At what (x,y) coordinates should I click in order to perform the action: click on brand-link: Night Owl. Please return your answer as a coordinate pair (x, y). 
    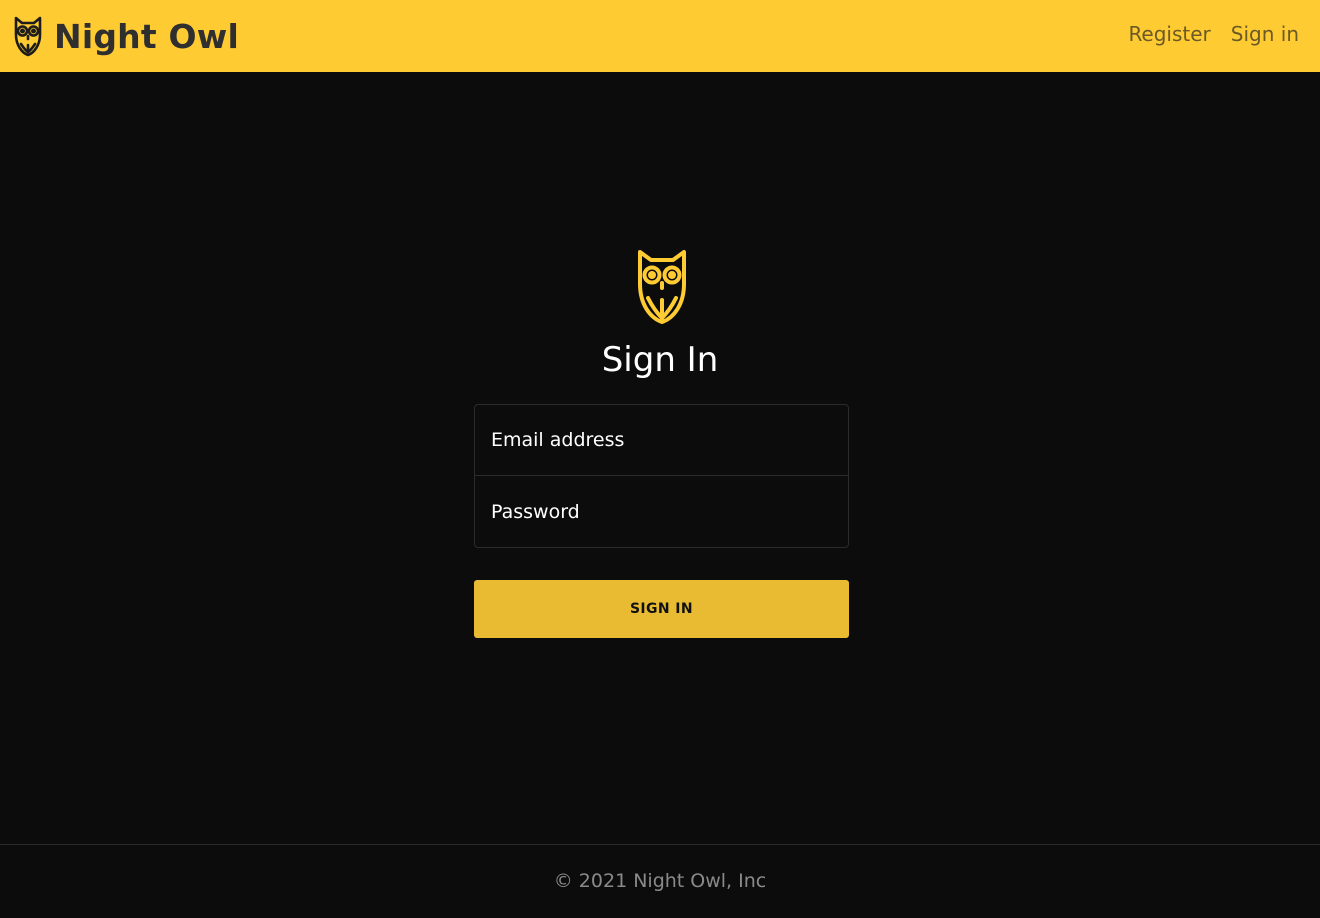
    Looking at the image, I should click on (125, 36).